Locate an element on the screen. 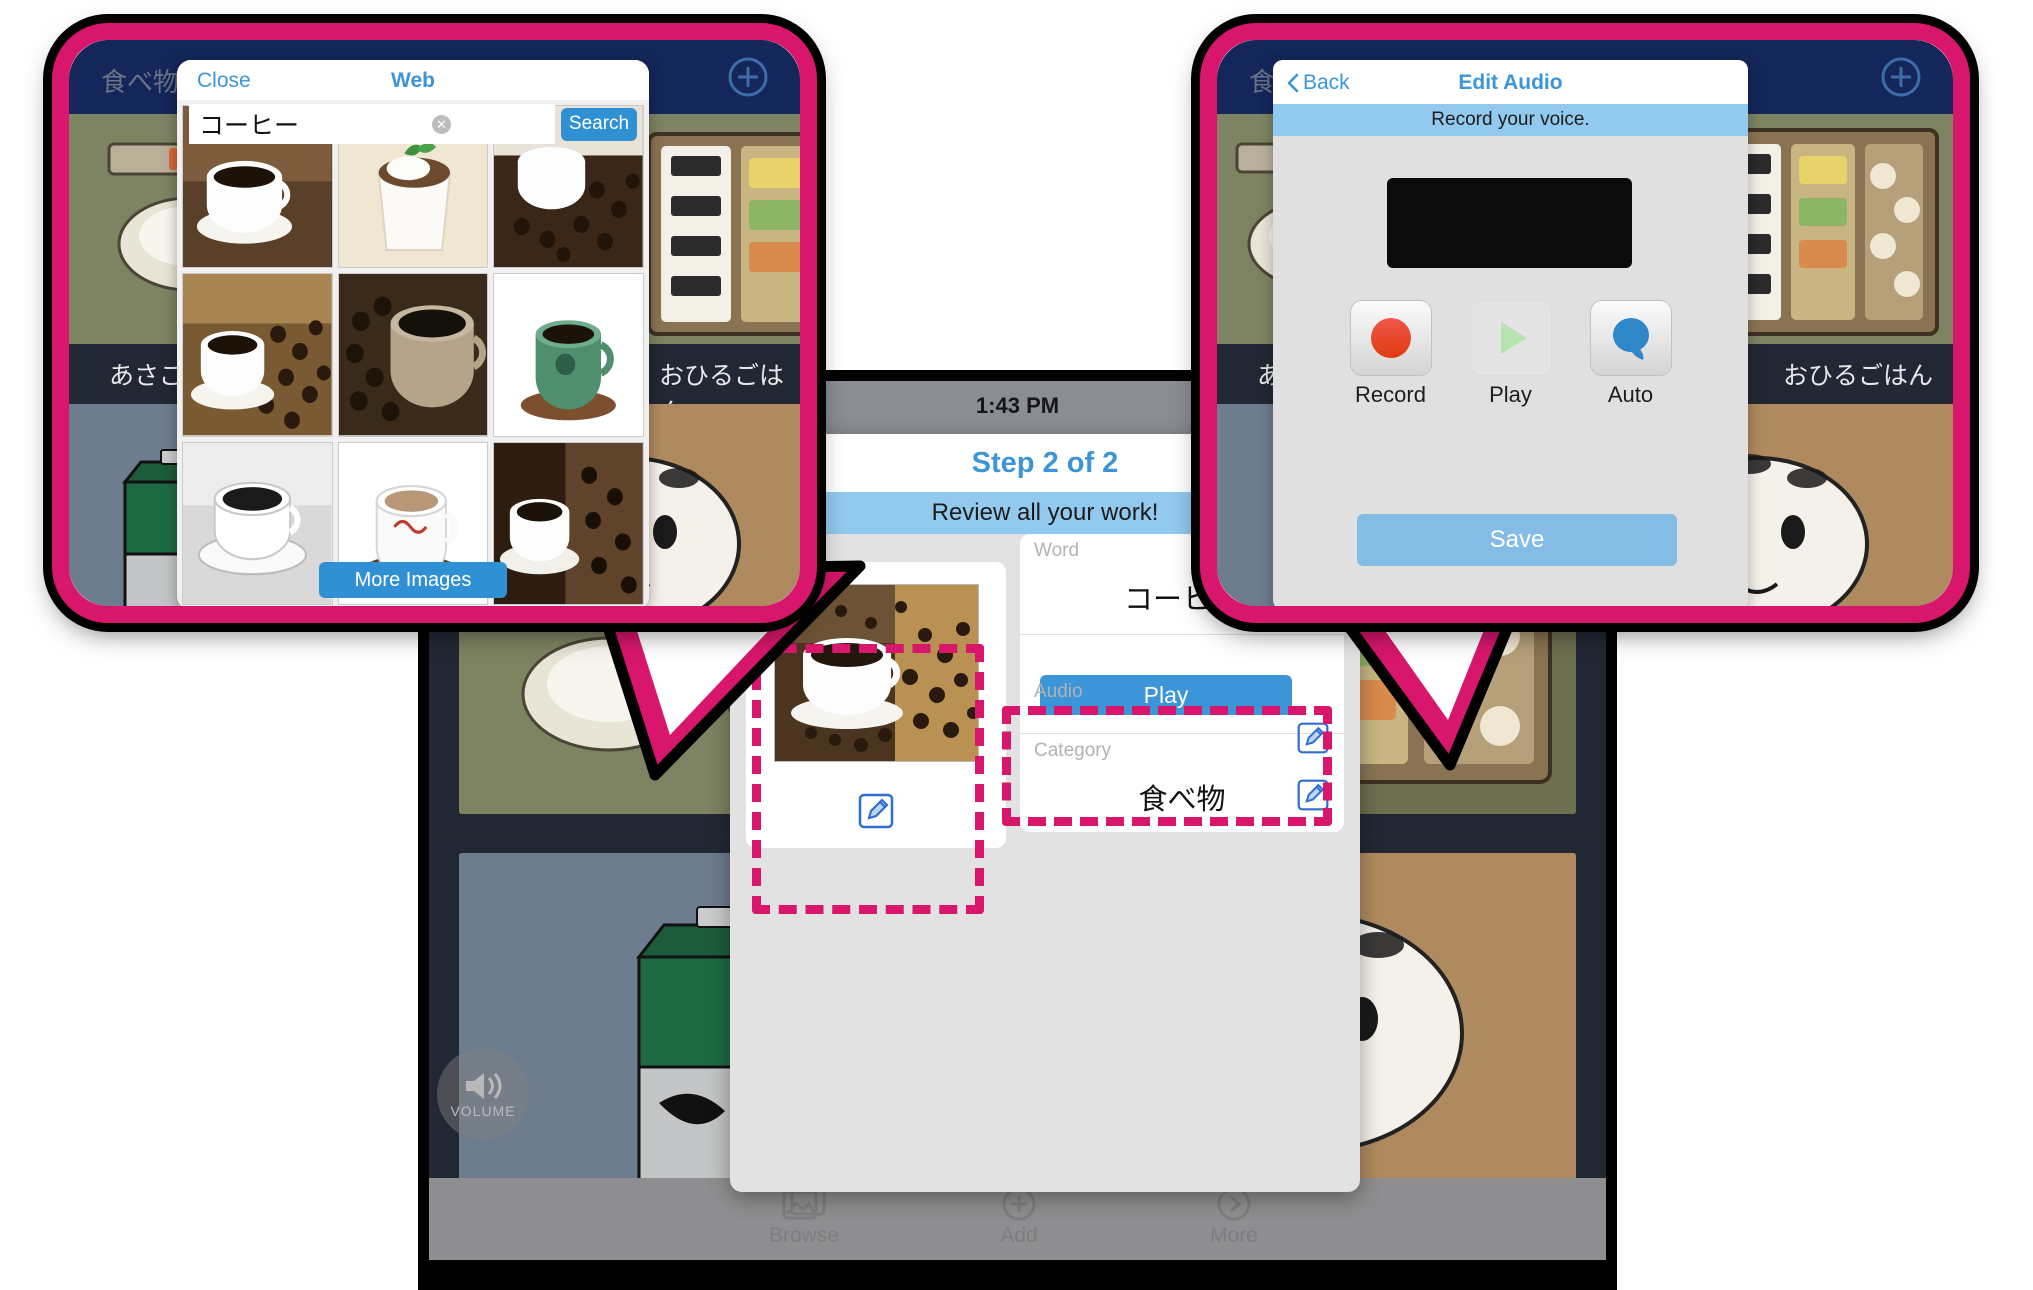  auto-label: Auto is located at coordinates (1630, 394).